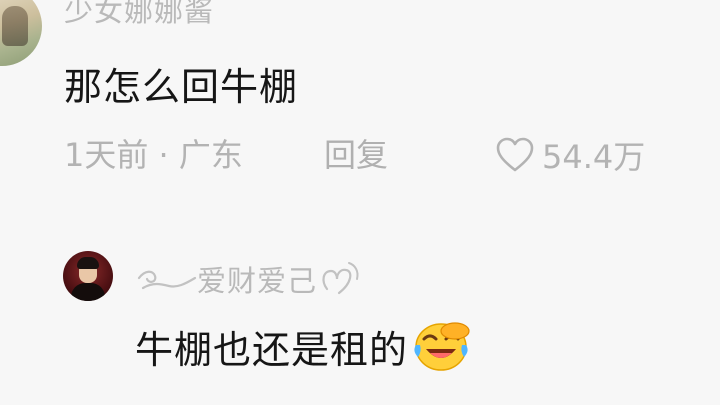 The width and height of the screenshot is (720, 405). Describe the element at coordinates (340, 278) in the screenshot. I see `heart-doodle-icon` at that location.